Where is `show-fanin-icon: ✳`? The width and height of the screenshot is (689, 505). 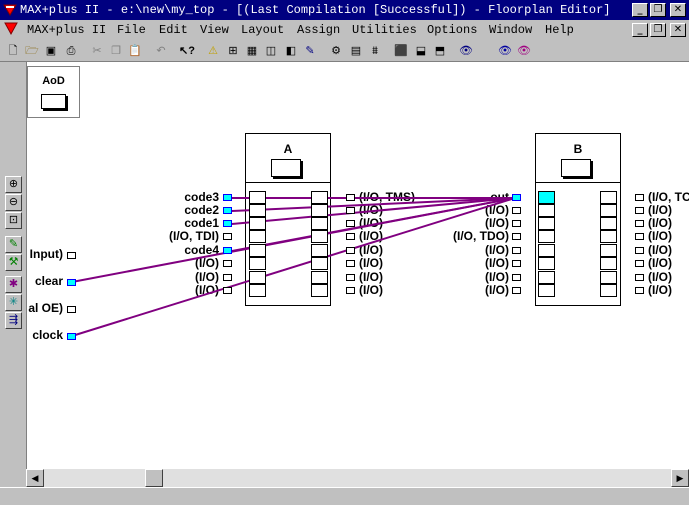
show-fanin-icon: ✳ is located at coordinates (13, 302).